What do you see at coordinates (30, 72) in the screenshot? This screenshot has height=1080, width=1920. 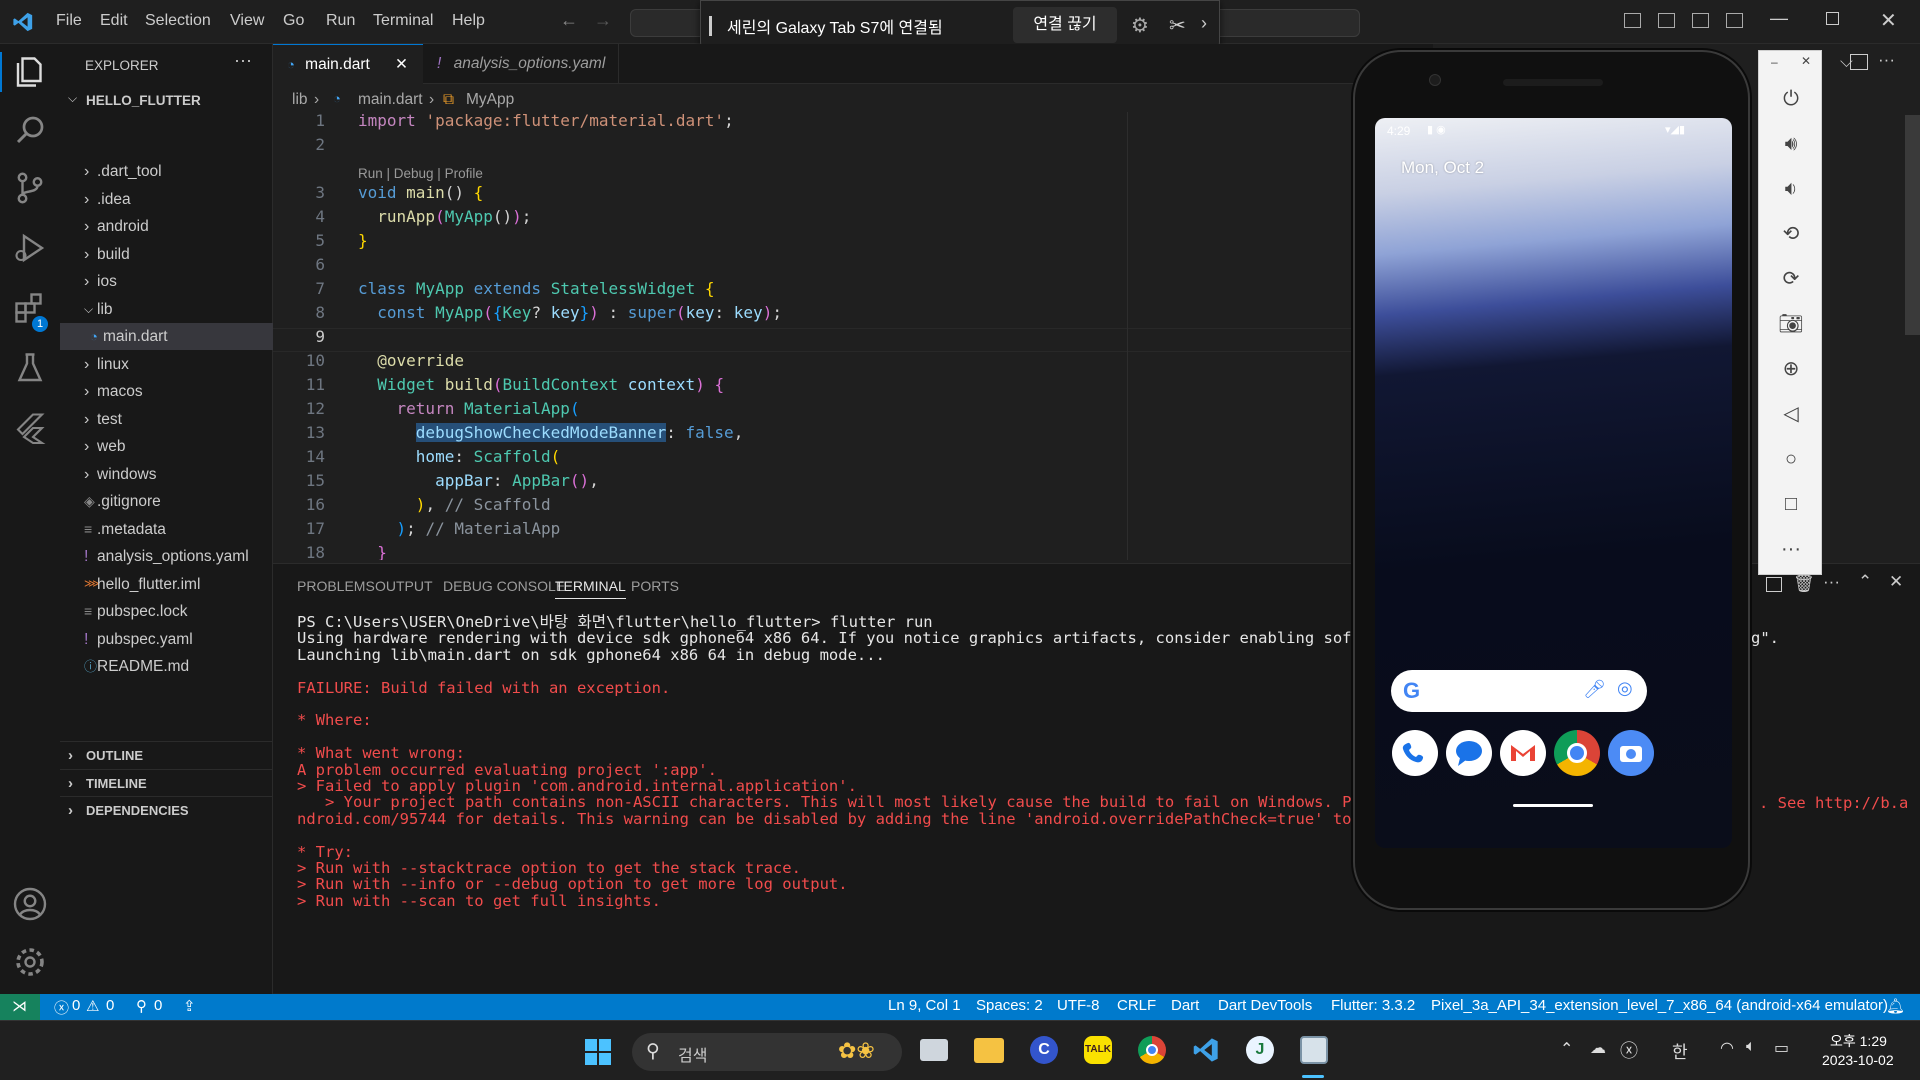 I see `explorer-icon` at bounding box center [30, 72].